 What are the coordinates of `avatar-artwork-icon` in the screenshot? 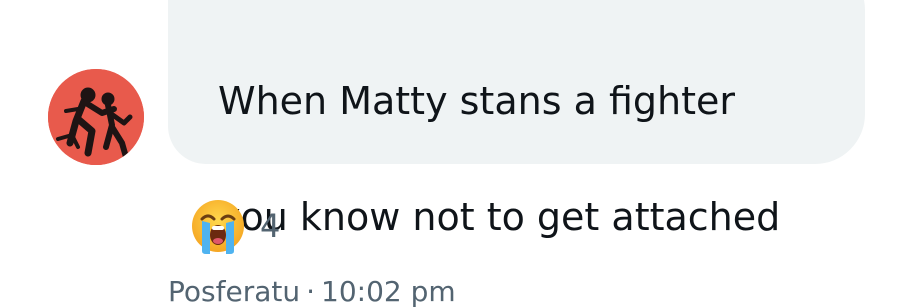 It's located at (96, 117).